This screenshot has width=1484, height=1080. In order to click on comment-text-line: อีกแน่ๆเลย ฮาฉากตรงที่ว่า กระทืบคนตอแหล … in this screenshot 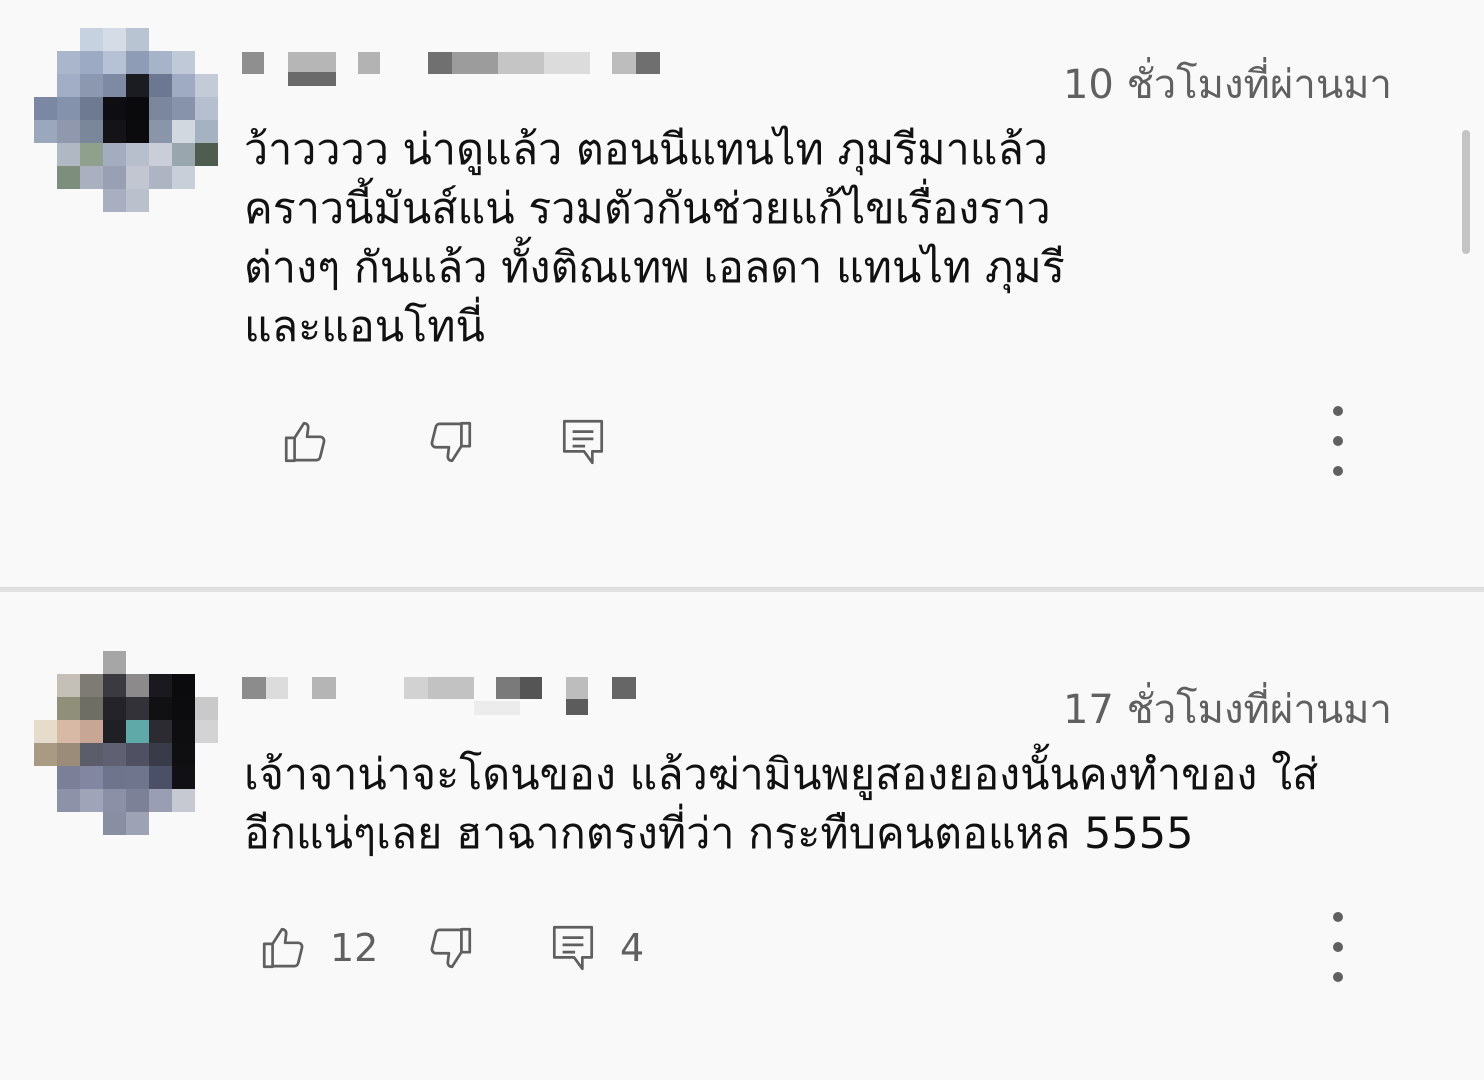, I will do `click(719, 834)`.